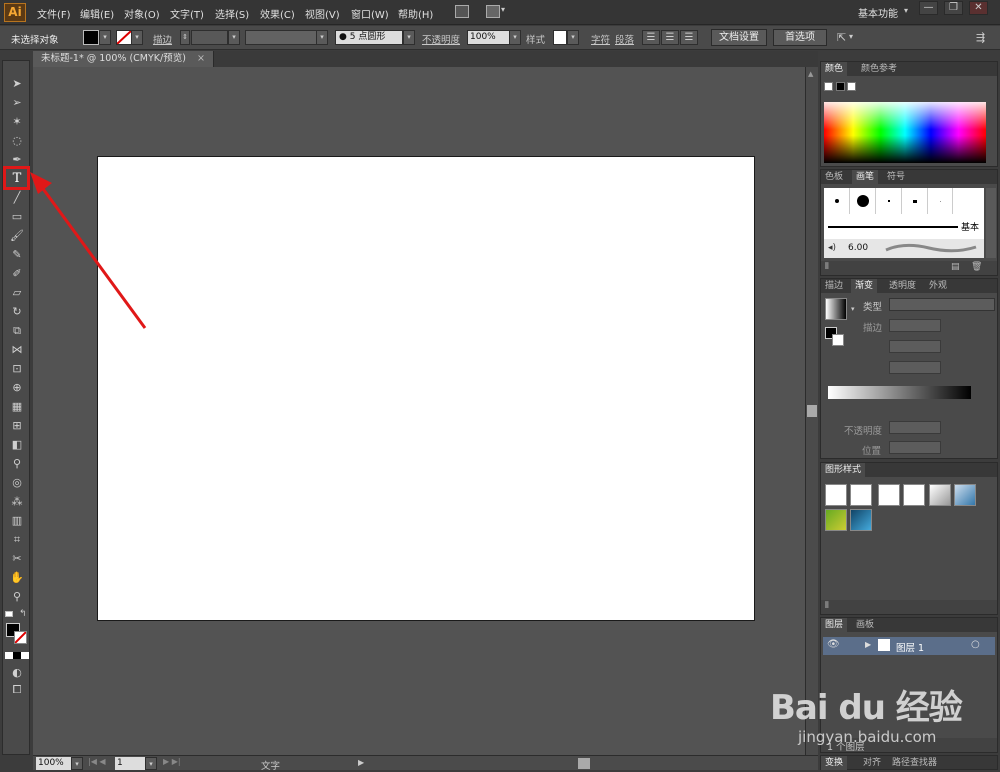  Describe the element at coordinates (861, 520) in the screenshot. I see `style-blue-pattern` at that location.